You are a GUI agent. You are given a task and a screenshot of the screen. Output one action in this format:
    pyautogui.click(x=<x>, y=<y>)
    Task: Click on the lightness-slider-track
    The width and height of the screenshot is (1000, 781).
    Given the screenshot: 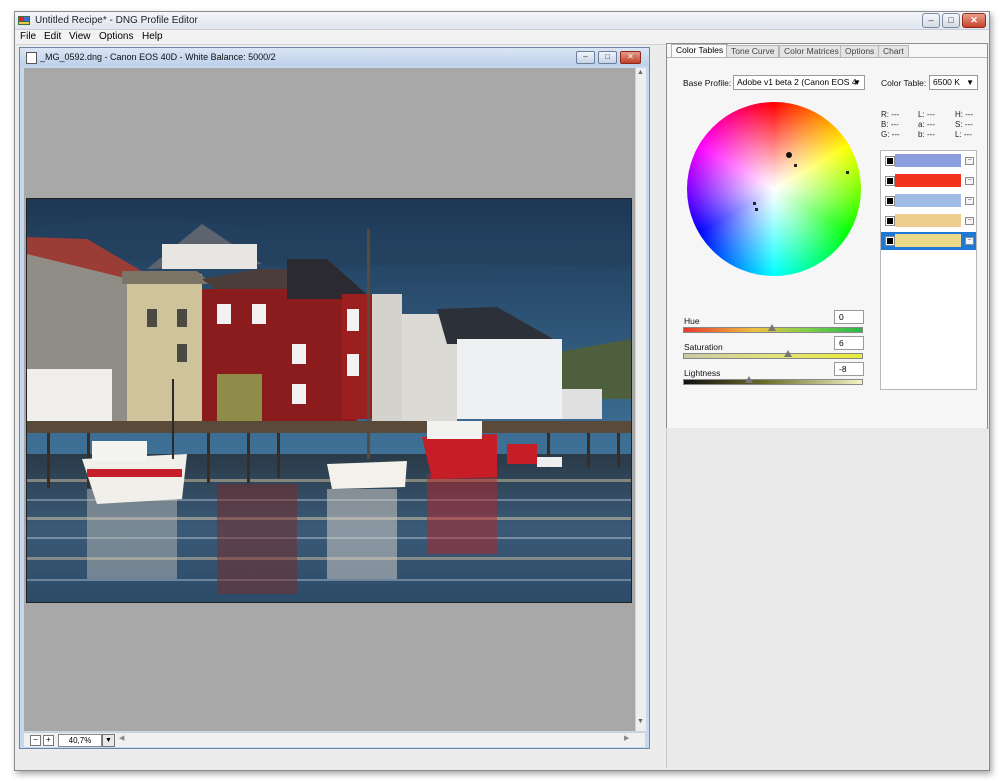 What is the action you would take?
    pyautogui.click(x=773, y=382)
    